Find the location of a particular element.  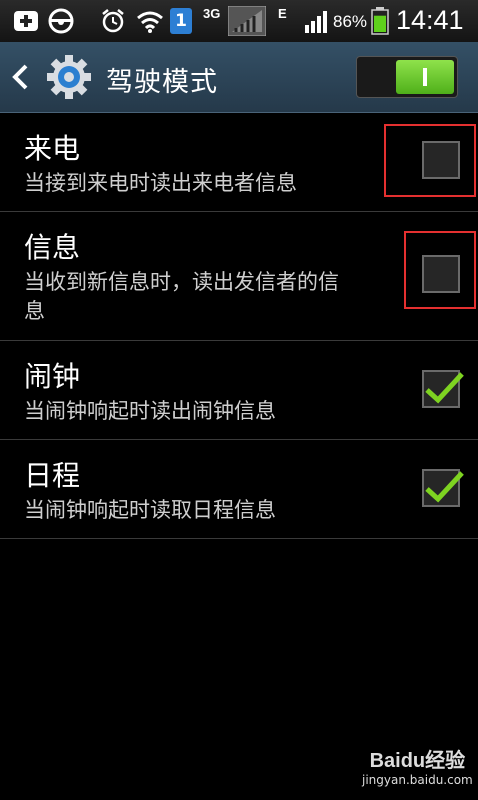

setting-title: 信息 is located at coordinates (52, 247).